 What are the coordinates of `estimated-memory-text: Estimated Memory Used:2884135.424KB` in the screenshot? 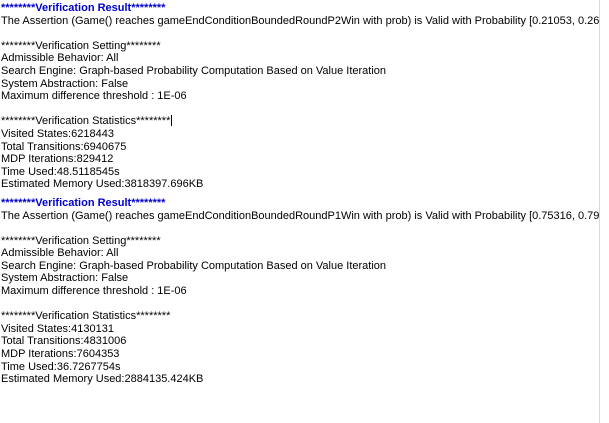 It's located at (102, 379).